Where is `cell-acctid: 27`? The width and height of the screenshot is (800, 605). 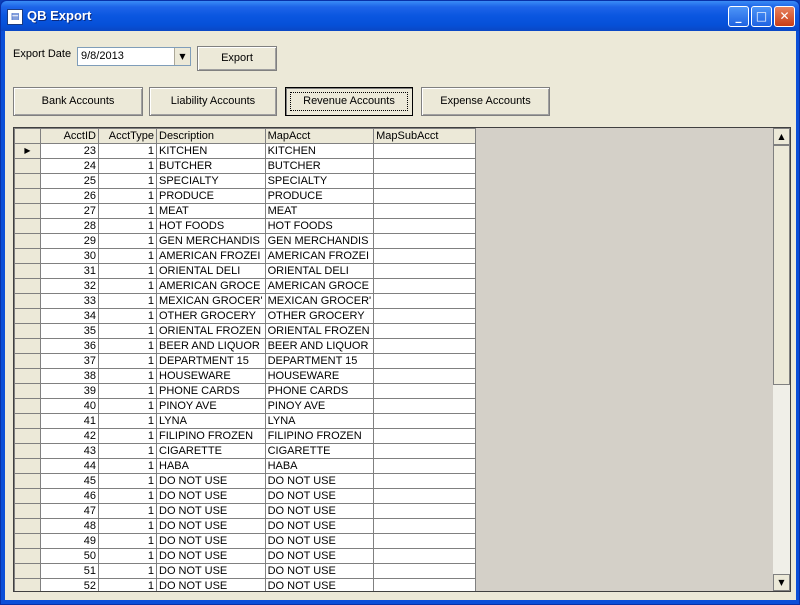 cell-acctid: 27 is located at coordinates (69, 211).